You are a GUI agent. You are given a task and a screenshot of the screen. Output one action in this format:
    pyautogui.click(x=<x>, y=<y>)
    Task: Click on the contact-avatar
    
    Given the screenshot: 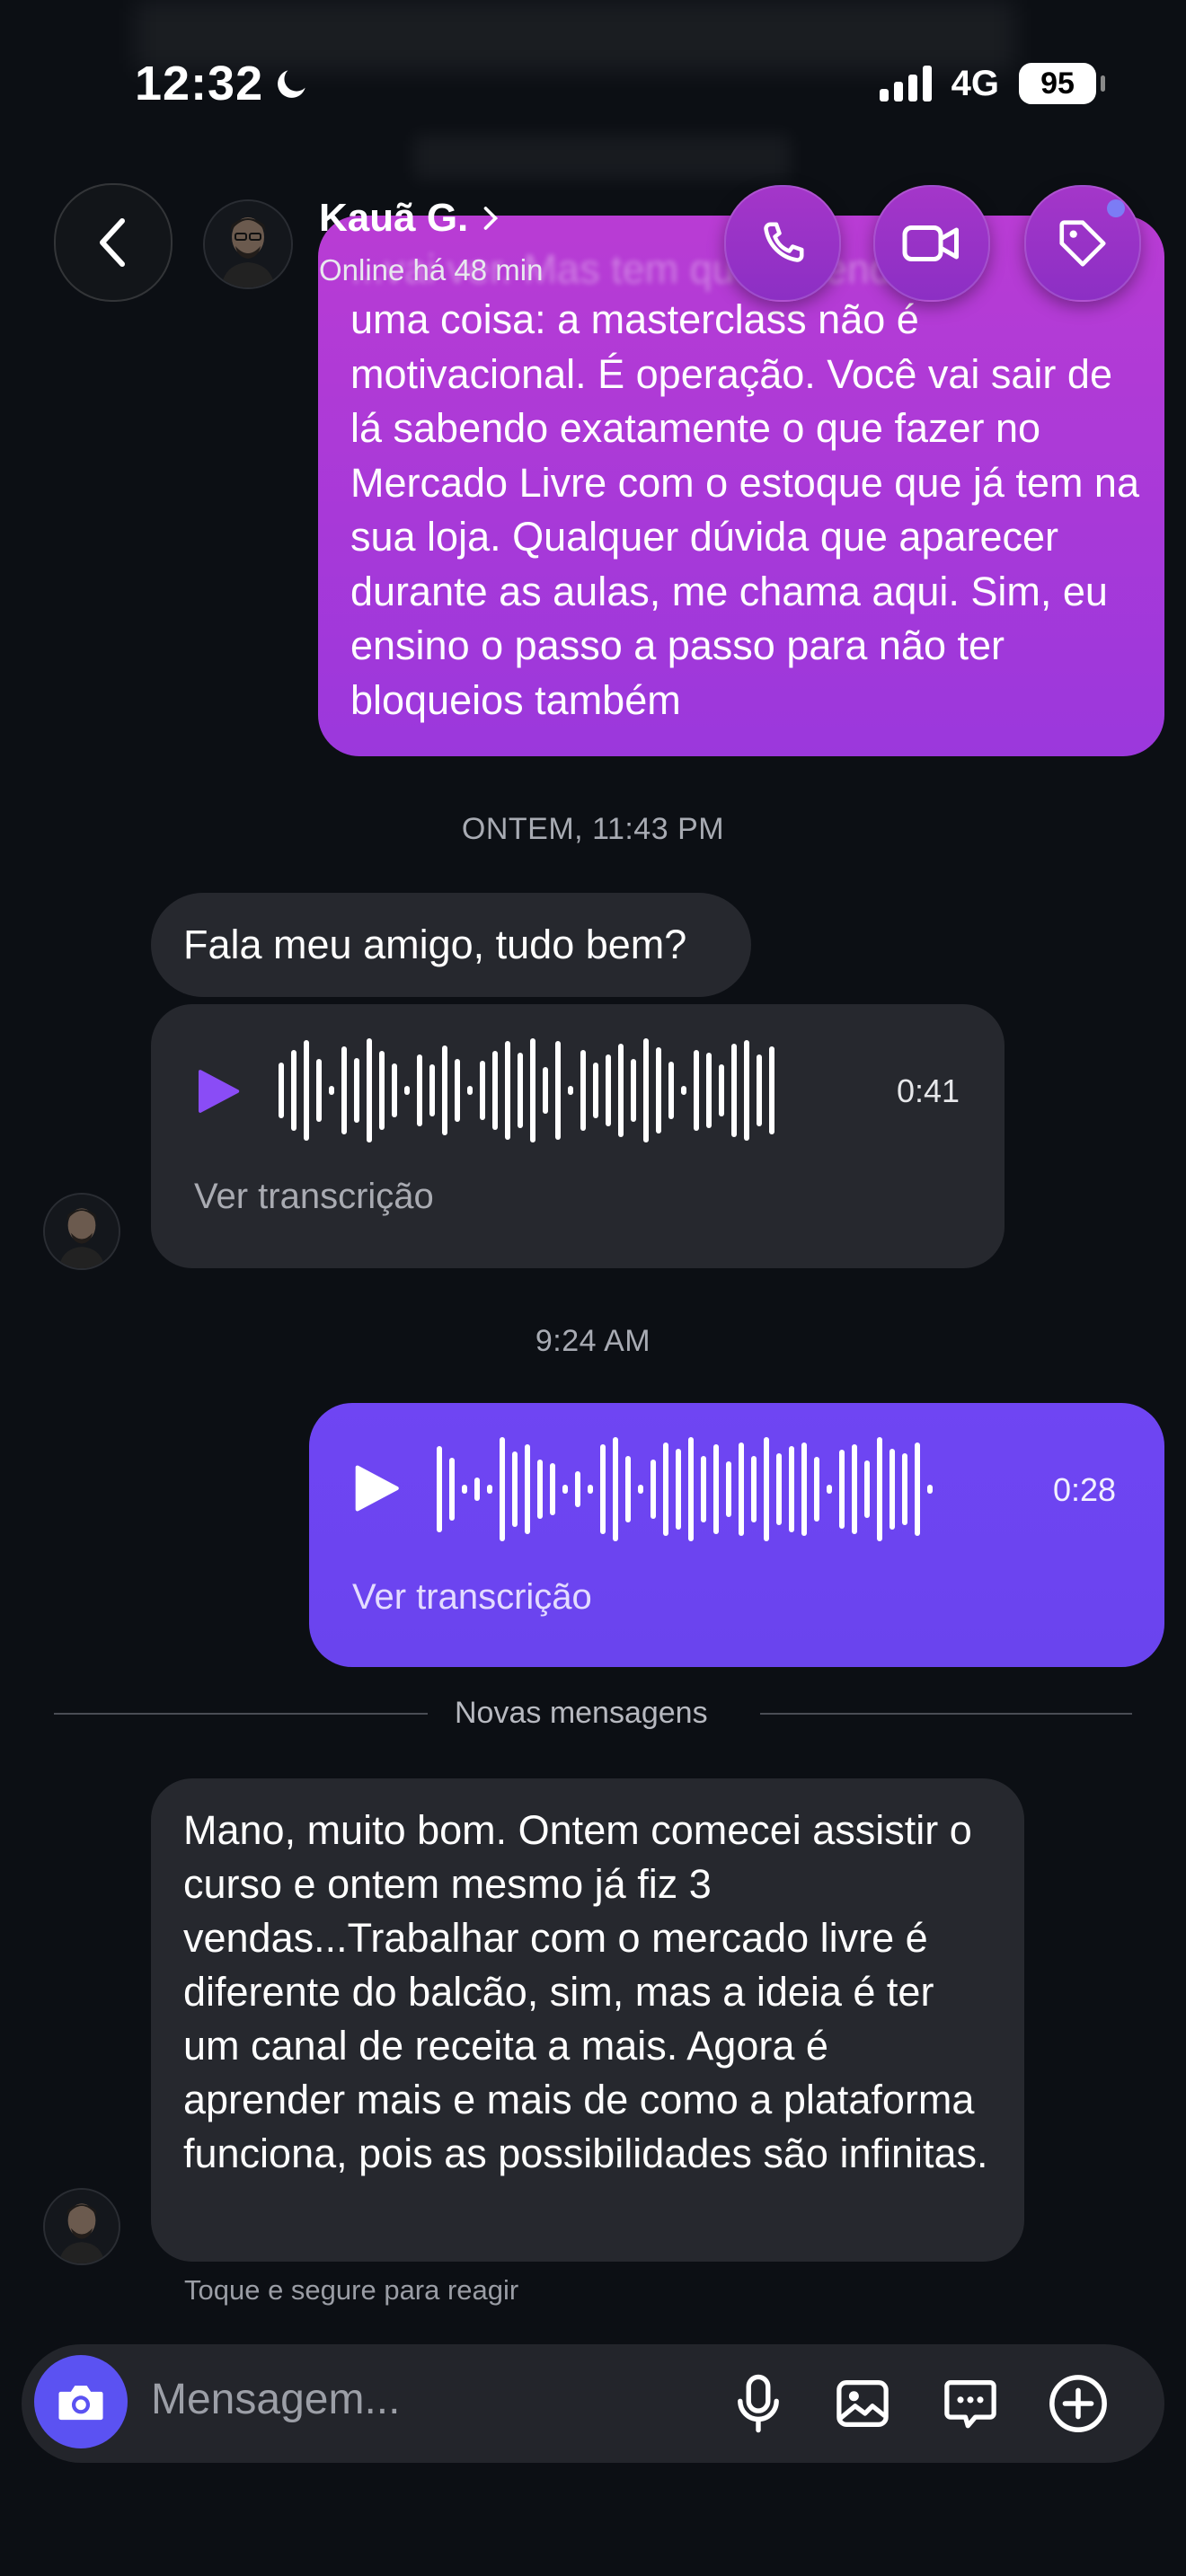 What is the action you would take?
    pyautogui.click(x=248, y=244)
    